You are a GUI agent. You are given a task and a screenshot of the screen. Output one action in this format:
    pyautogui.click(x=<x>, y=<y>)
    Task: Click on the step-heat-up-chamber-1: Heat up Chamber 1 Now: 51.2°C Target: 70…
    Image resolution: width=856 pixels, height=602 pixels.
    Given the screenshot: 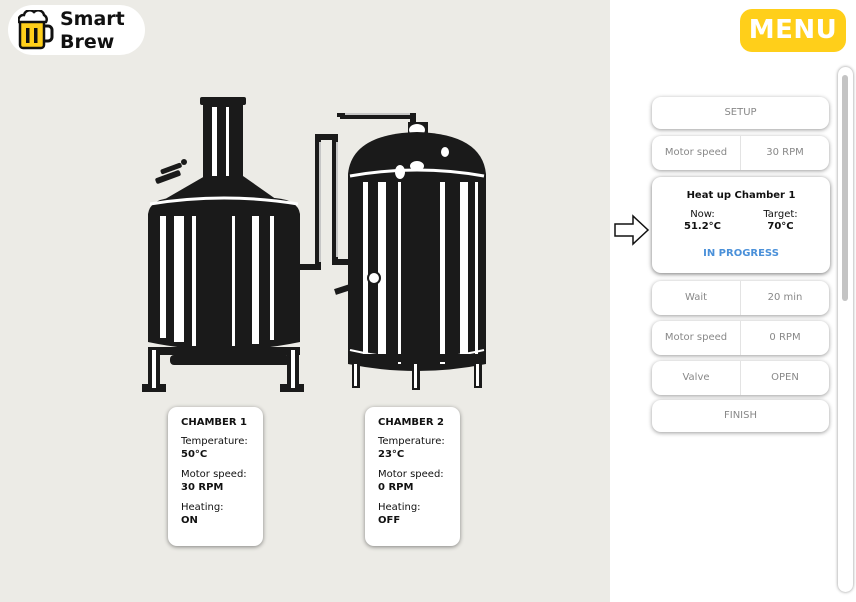 What is the action you would take?
    pyautogui.click(x=741, y=225)
    